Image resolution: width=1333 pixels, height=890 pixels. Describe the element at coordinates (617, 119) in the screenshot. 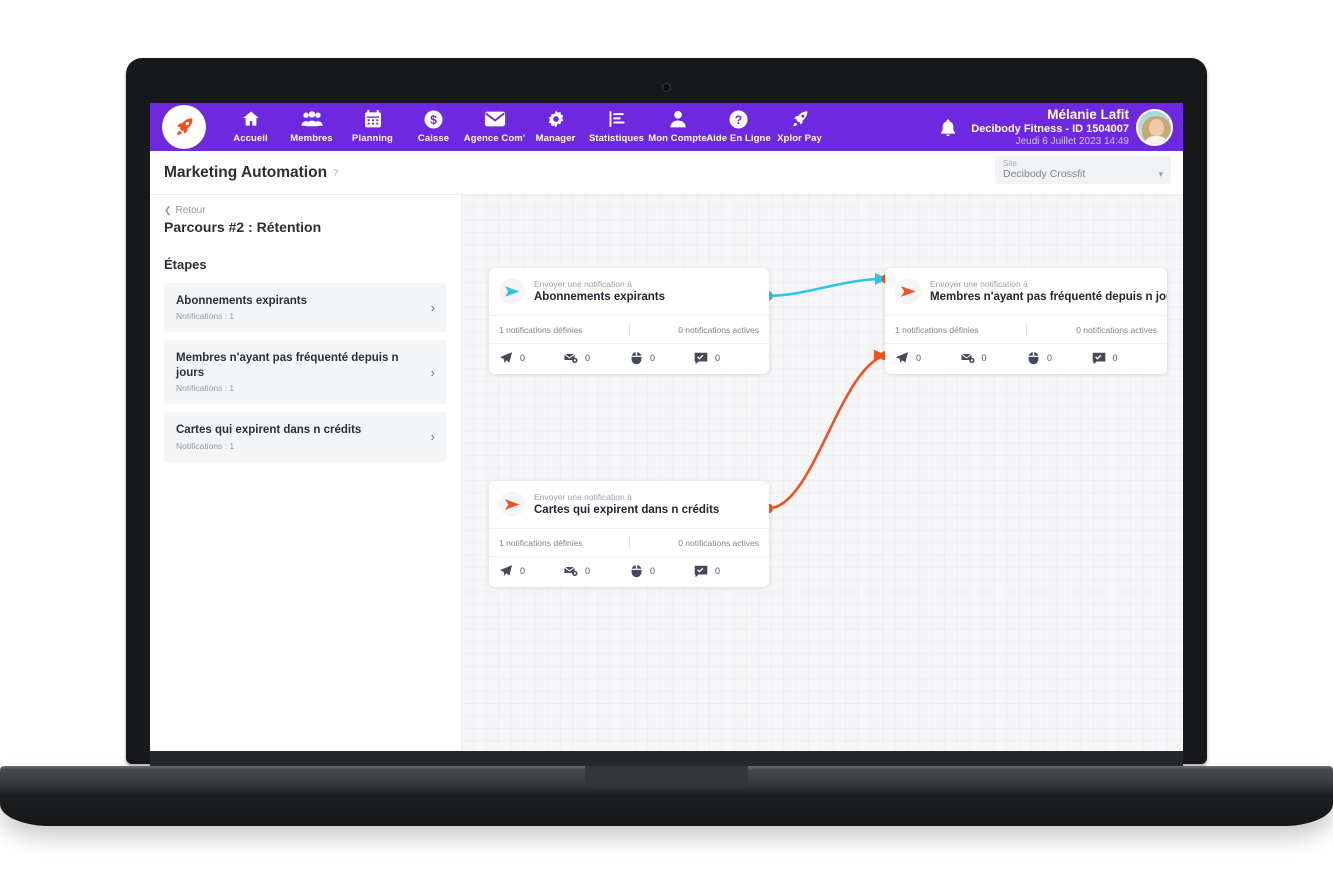

I see `bar-chart-icon` at that location.